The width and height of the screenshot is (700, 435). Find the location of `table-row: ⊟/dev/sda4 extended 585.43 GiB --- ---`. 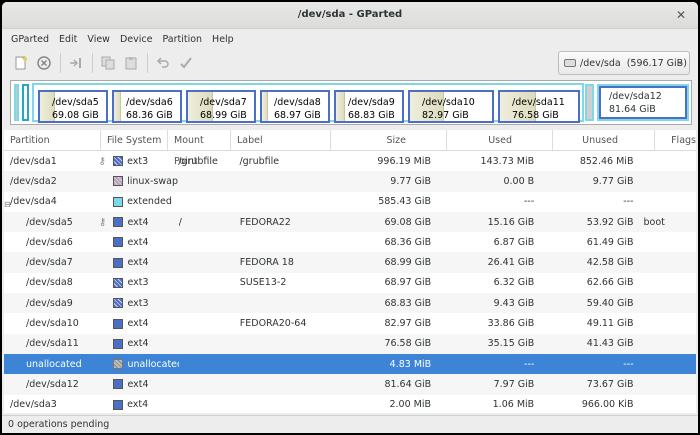

table-row: ⊟/dev/sda4 extended 585.43 GiB --- --- is located at coordinates (350, 202).